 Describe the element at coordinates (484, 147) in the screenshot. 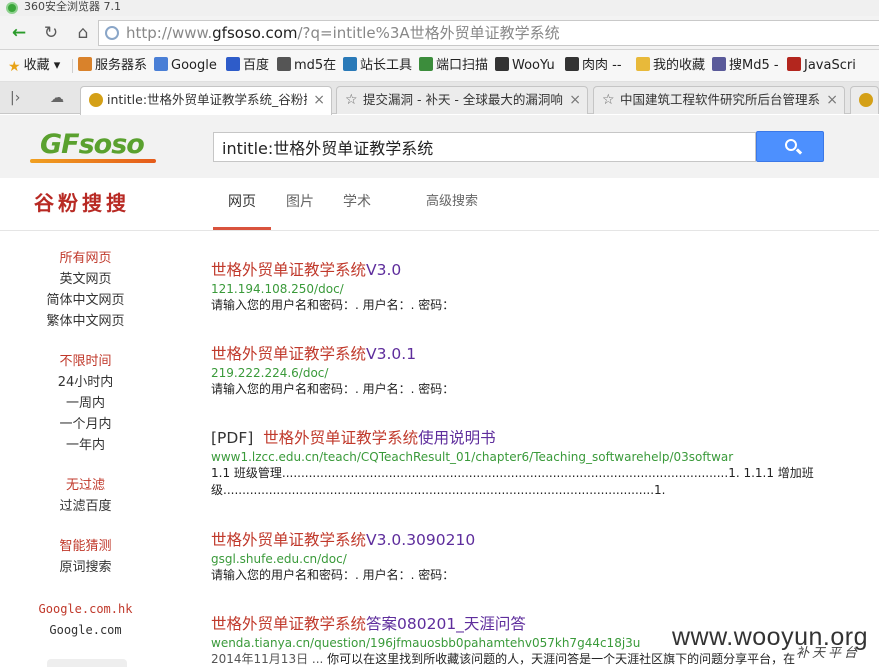

I see `search-input` at that location.